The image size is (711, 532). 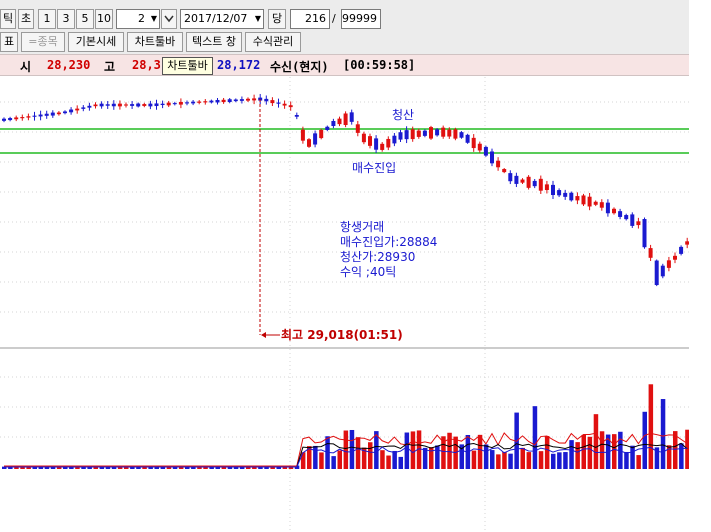 I want to click on tick-button: 틱, so click(x=8, y=19).